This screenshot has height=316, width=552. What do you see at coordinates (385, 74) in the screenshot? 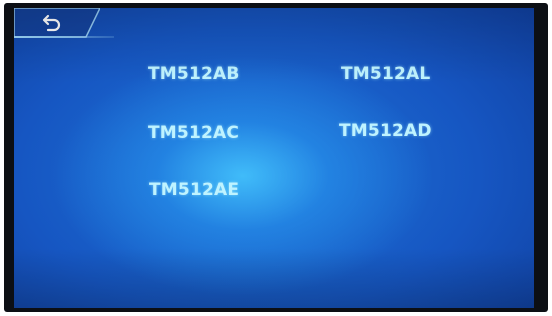
I see `list-item-tm512al: TM512AL` at bounding box center [385, 74].